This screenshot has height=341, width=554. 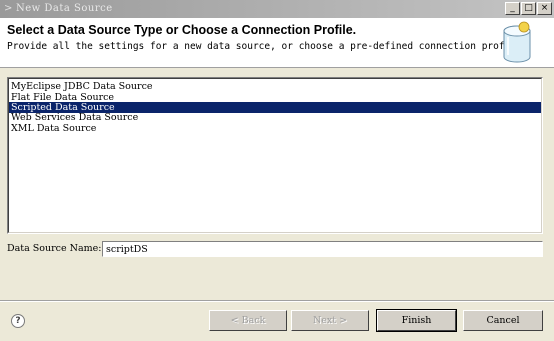 What do you see at coordinates (54, 248) in the screenshot?
I see `data-source-name-label: Data Source Name:` at bounding box center [54, 248].